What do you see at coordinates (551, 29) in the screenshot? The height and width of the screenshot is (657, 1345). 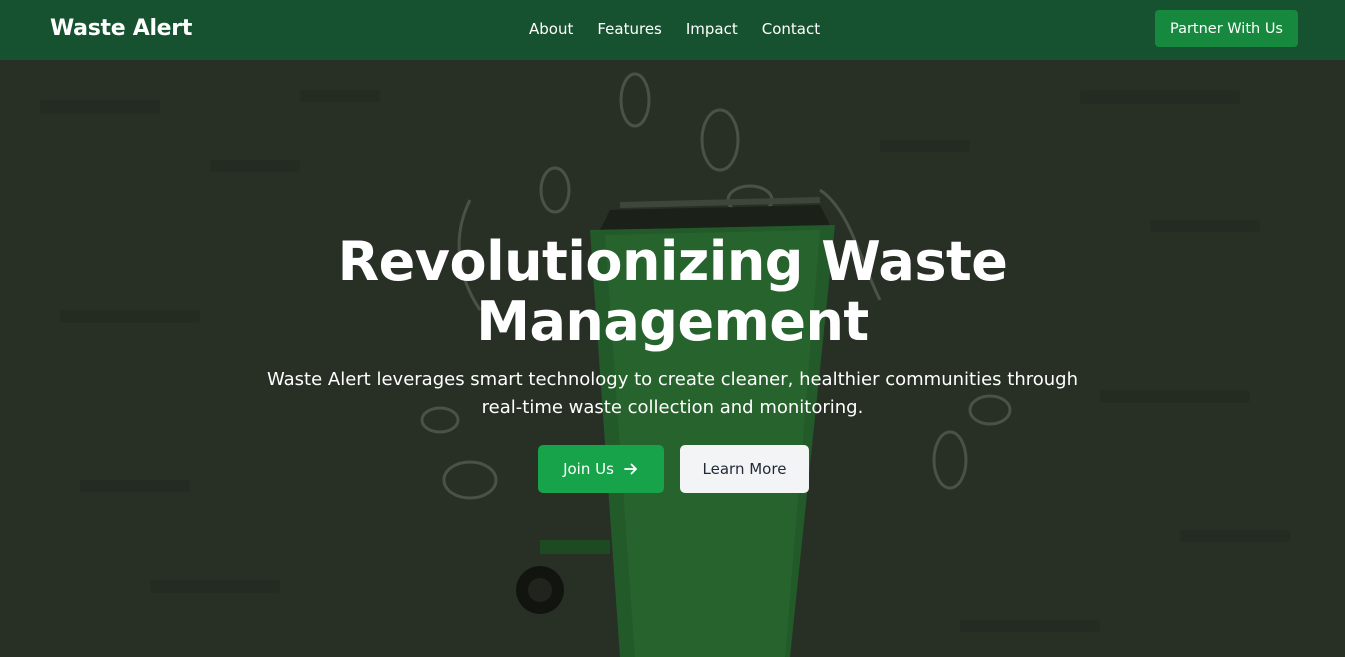 I see `nav-link-about: About` at bounding box center [551, 29].